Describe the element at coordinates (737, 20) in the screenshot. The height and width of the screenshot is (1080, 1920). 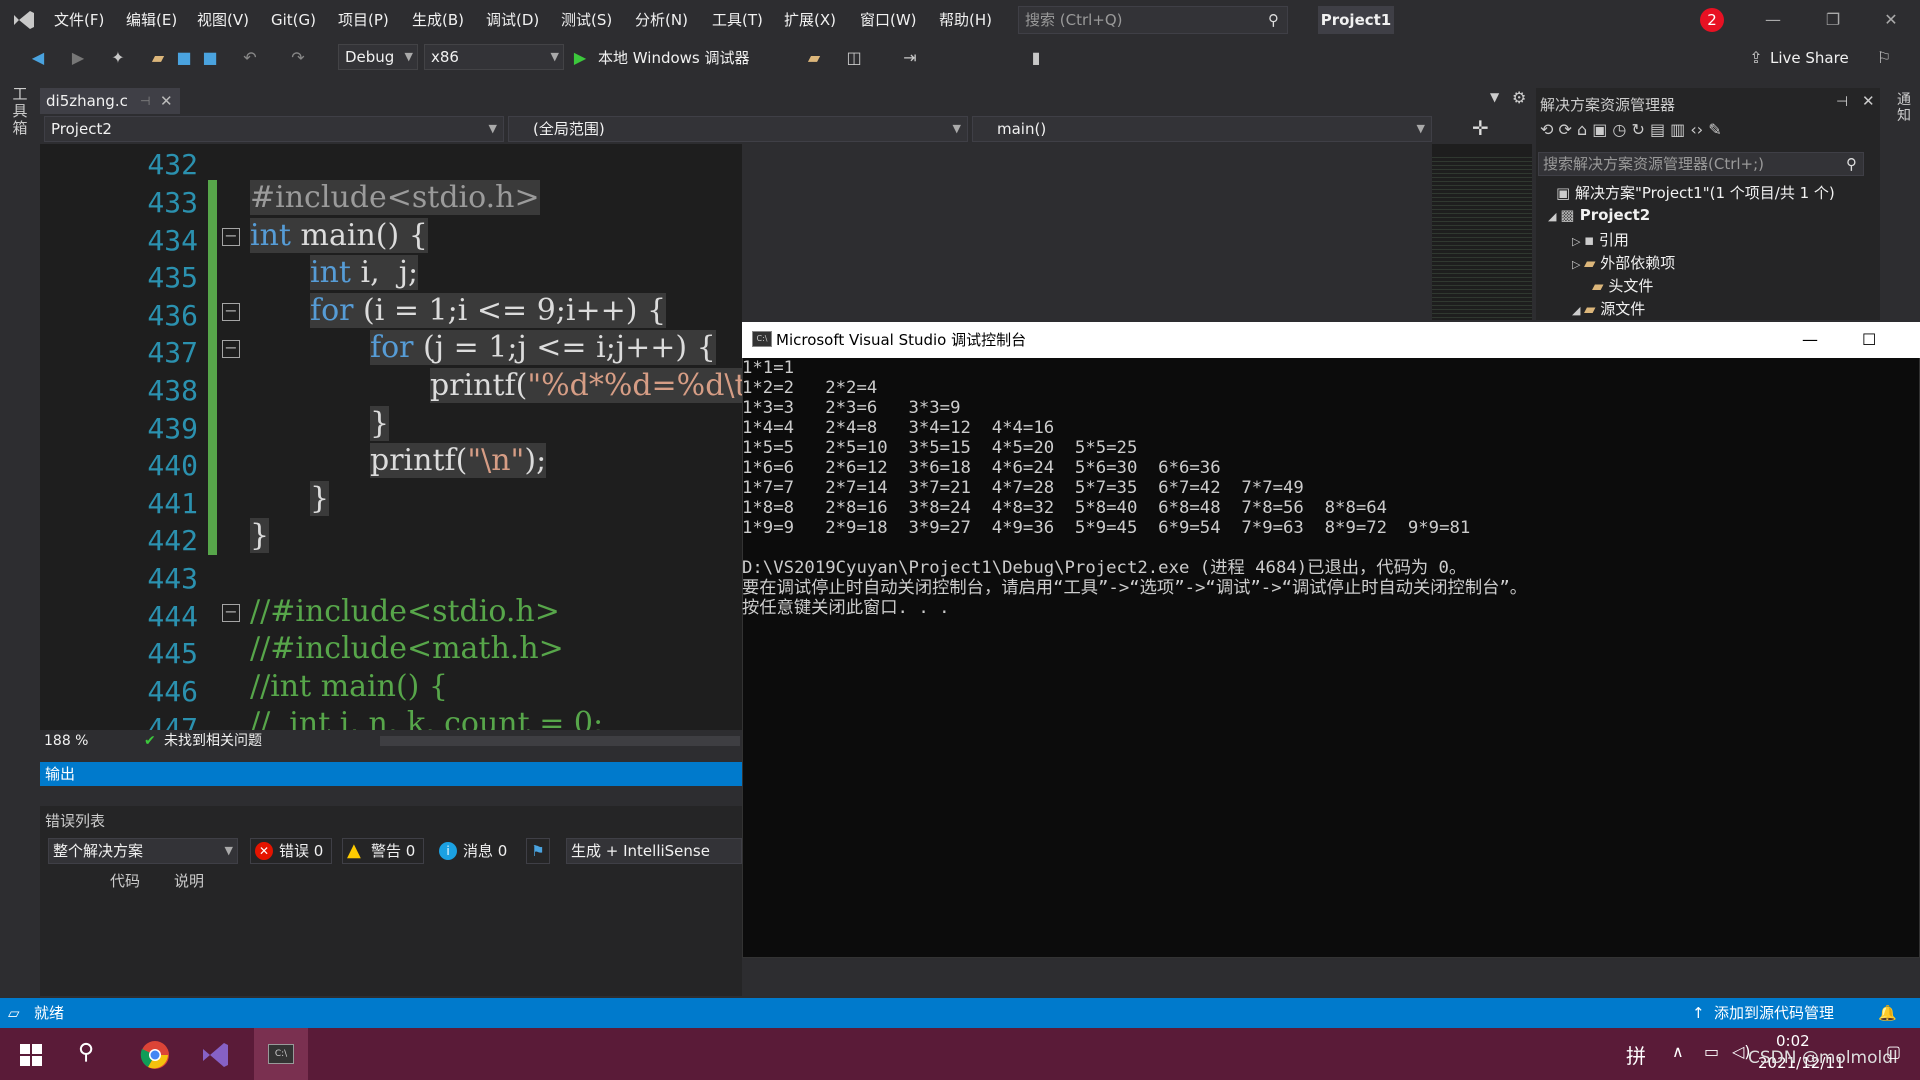
I see `menu-tools: 工具(T)` at that location.